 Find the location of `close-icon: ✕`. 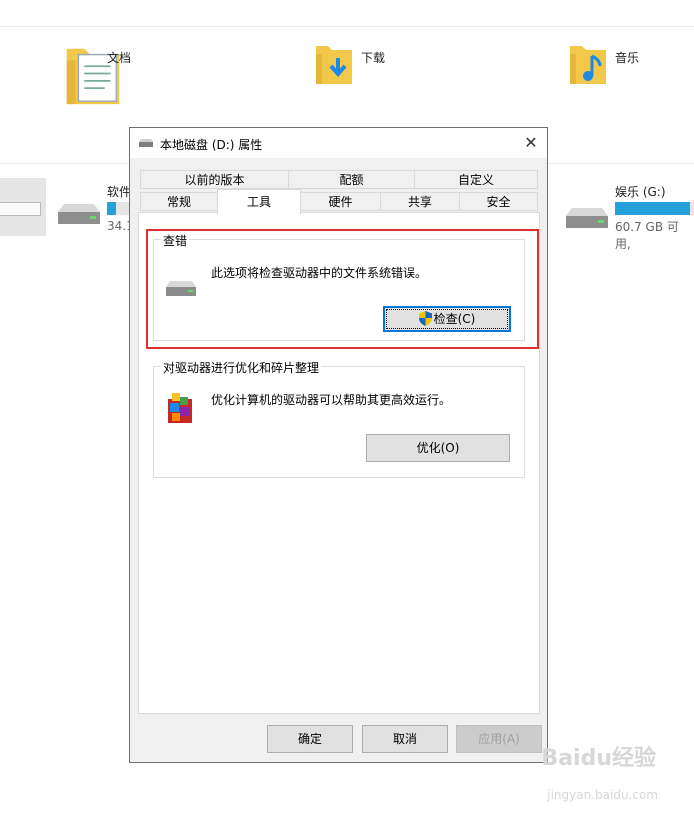

close-icon: ✕ is located at coordinates (531, 142).